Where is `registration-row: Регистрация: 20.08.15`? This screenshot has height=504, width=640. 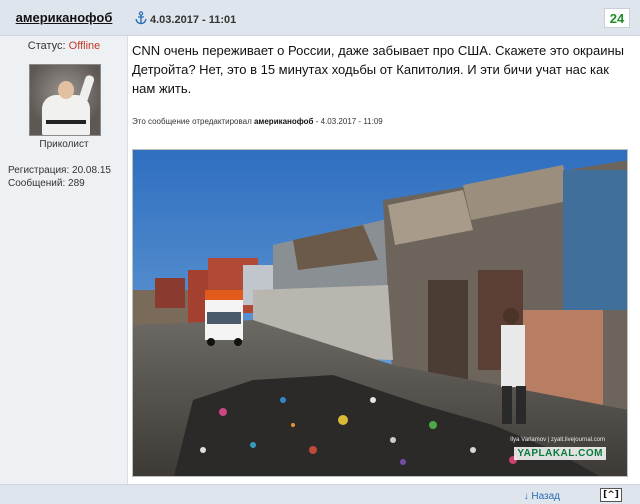 registration-row: Регистрация: 20.08.15 is located at coordinates (59, 170).